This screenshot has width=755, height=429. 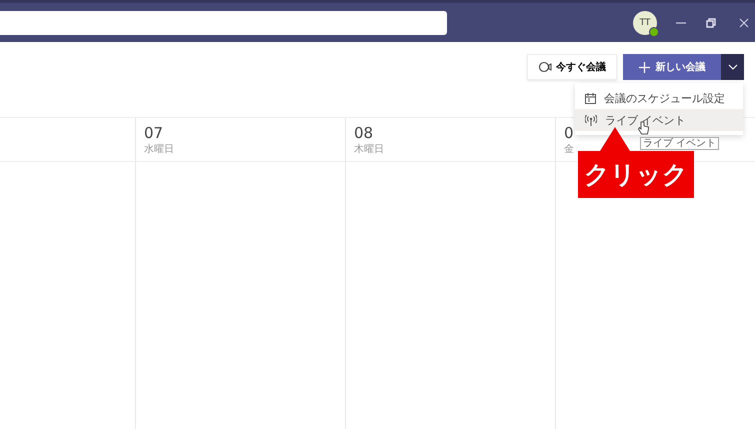 What do you see at coordinates (364, 133) in the screenshot?
I see `day-number: 08` at bounding box center [364, 133].